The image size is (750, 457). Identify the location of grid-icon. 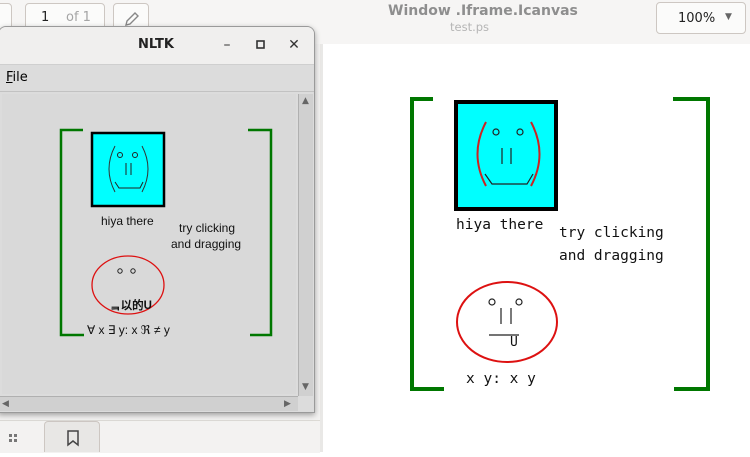
(13, 438).